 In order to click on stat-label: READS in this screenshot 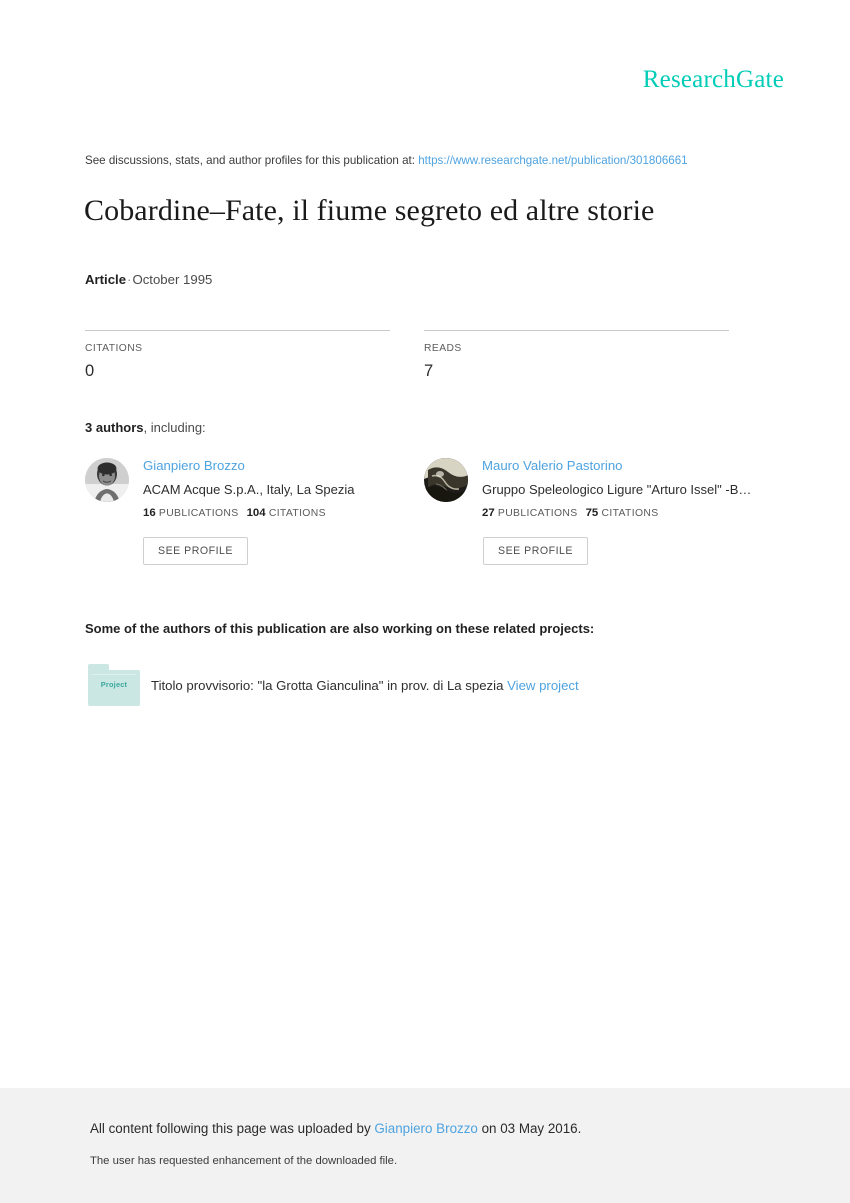, I will do `click(443, 348)`.